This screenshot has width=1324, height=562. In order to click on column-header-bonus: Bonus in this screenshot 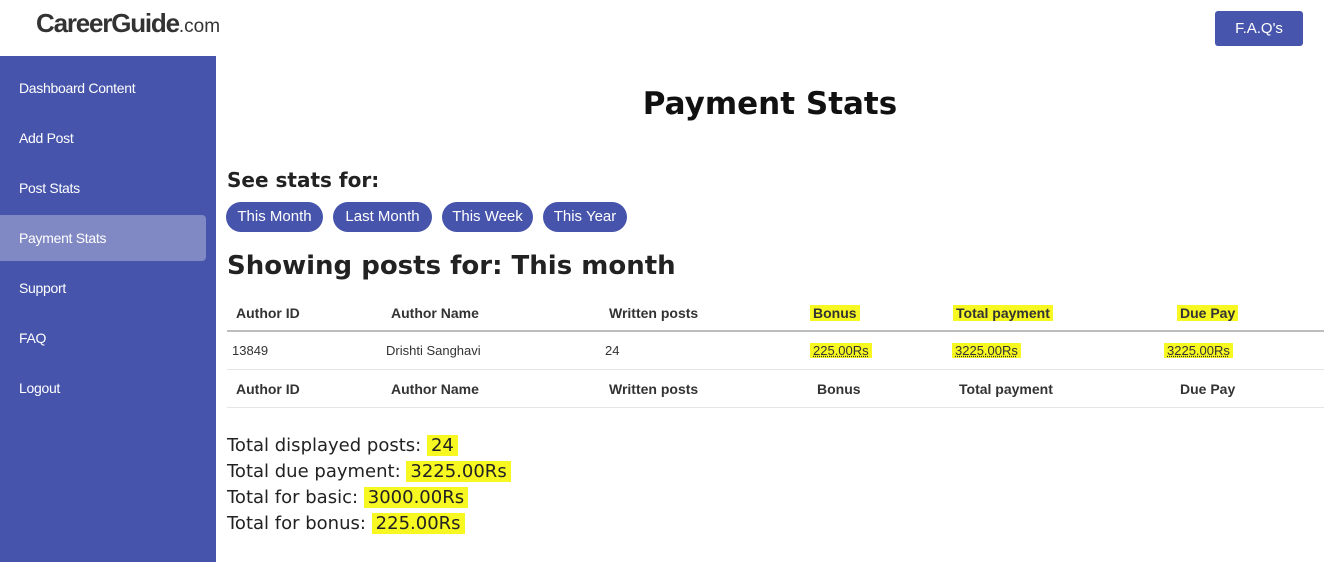, I will do `click(835, 313)`.